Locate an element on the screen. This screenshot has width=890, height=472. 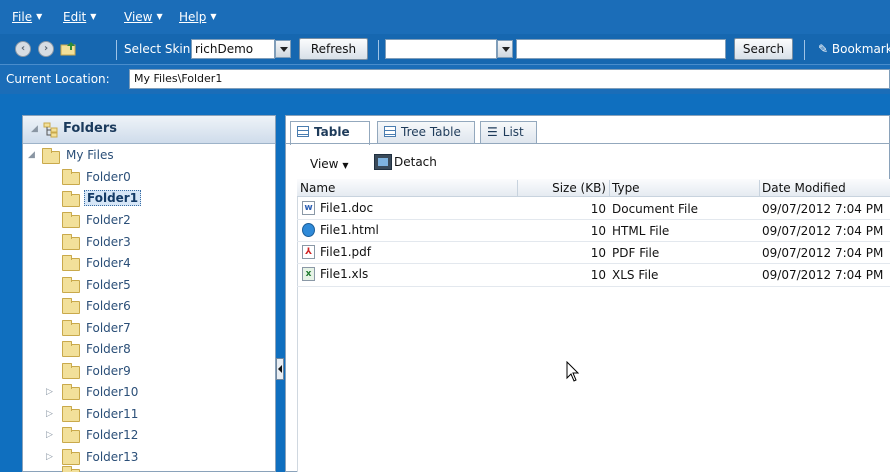
tree-item-my-files: ◢ My Files is located at coordinates (128, 156).